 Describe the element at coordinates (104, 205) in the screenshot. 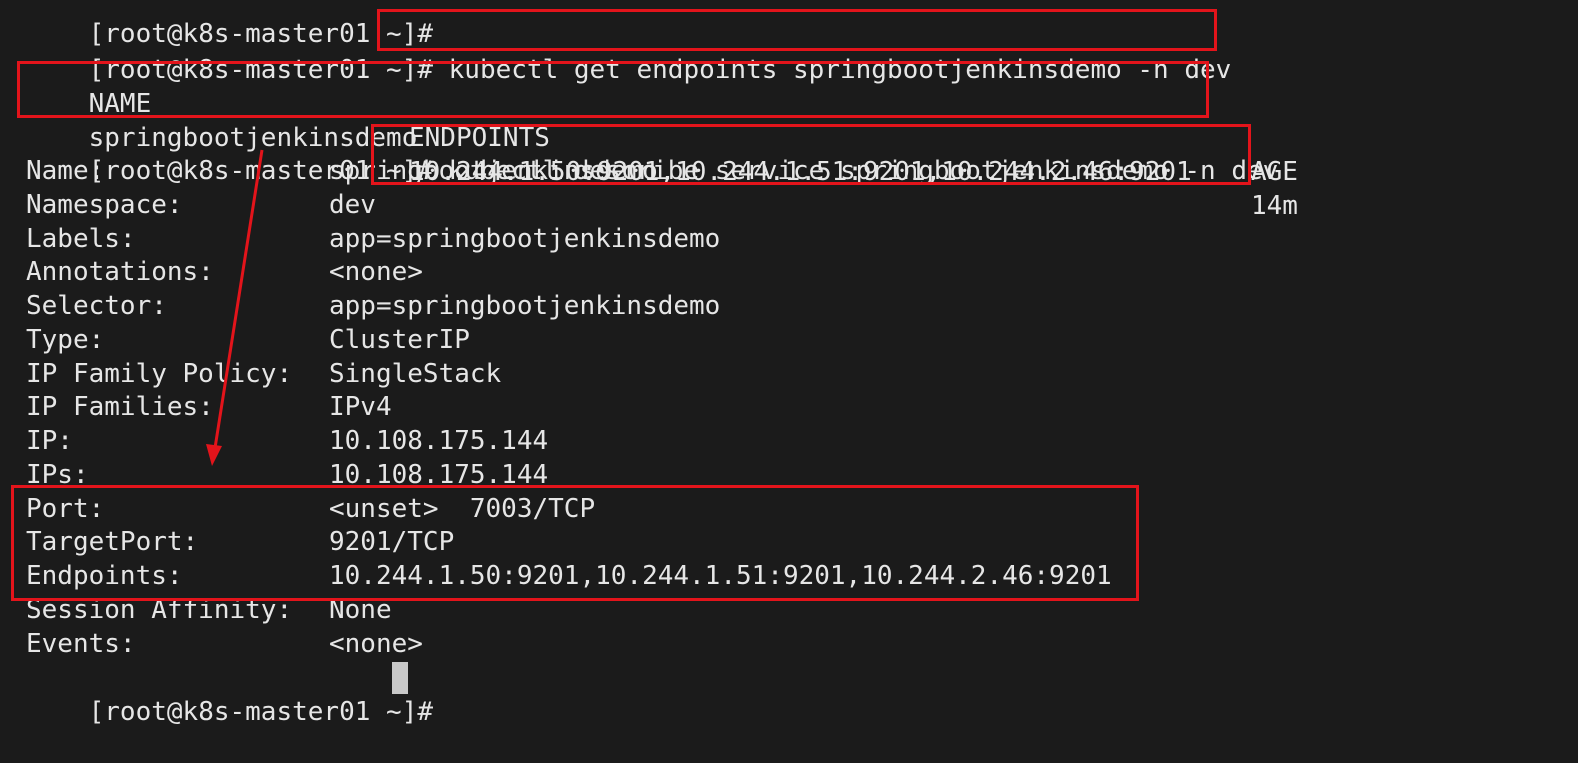

I see `describe-key: Namespace:` at that location.